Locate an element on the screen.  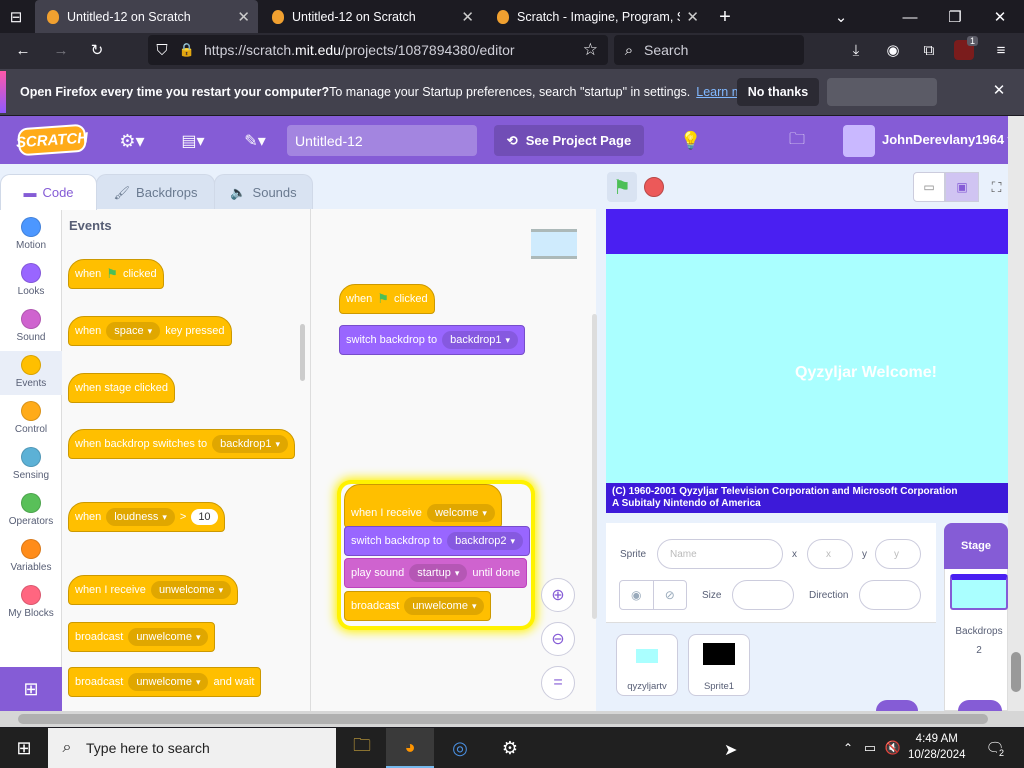
category-my-blocks: My Blocks is located at coordinates (31, 602).